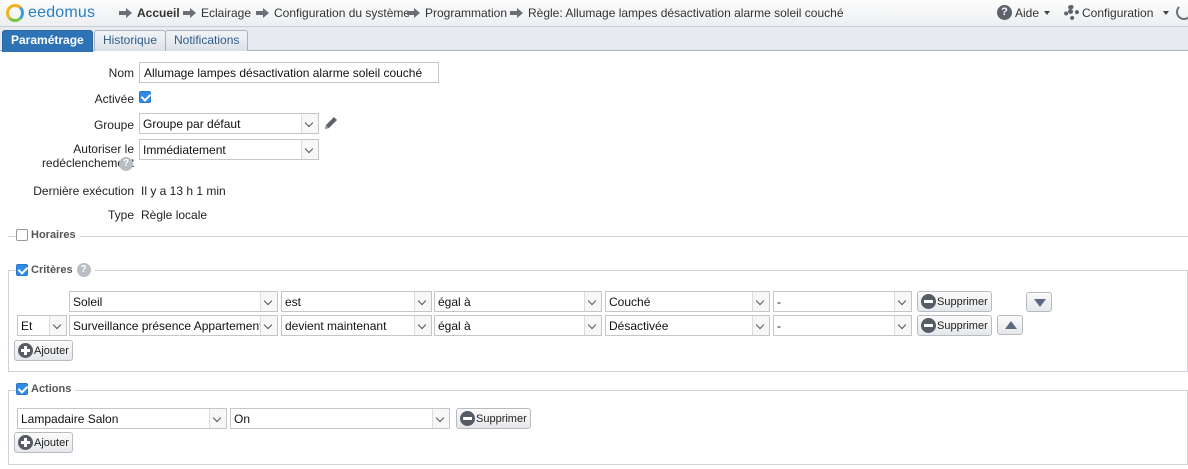 This screenshot has height=469, width=1188. I want to click on logo-text: eedomus, so click(62, 12).